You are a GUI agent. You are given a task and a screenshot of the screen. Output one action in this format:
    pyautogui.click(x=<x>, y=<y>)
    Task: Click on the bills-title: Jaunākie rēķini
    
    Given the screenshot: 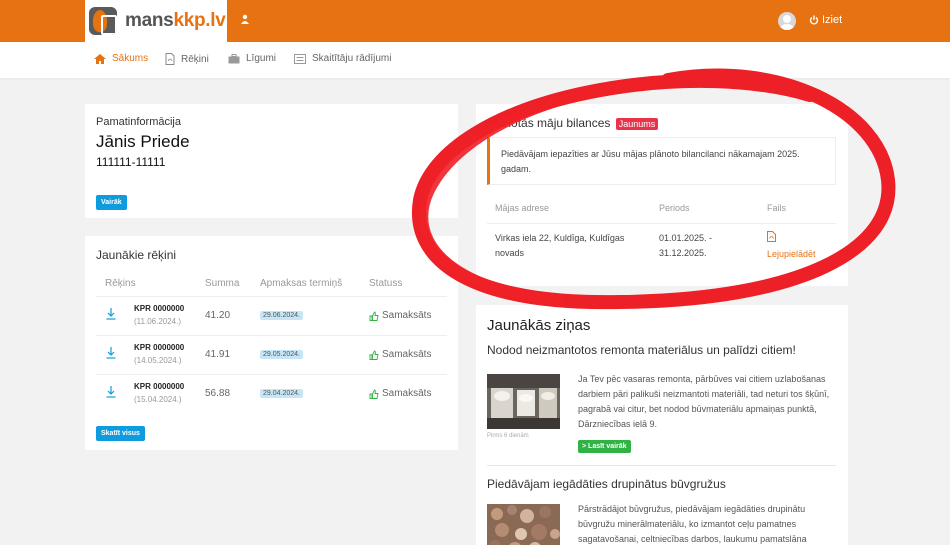 What is the action you would take?
    pyautogui.click(x=136, y=255)
    